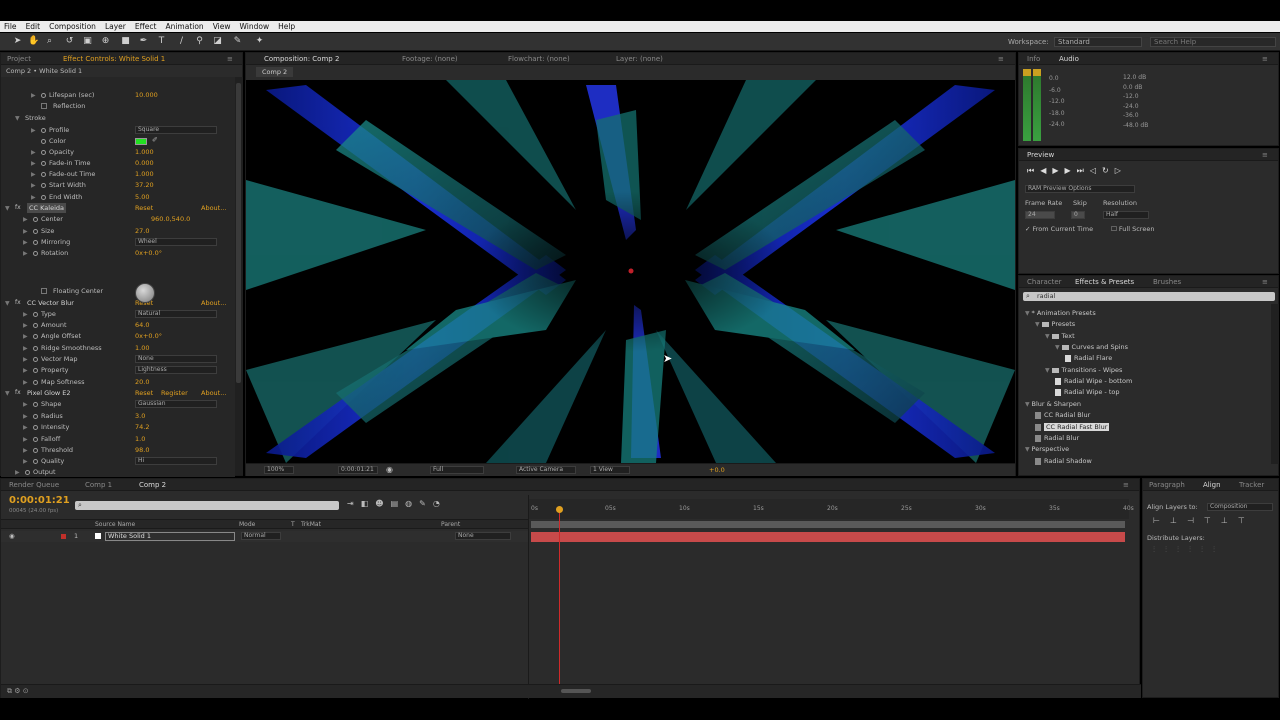  Describe the element at coordinates (87, 41) in the screenshot. I see `camera-tool-icon: ▣` at that location.